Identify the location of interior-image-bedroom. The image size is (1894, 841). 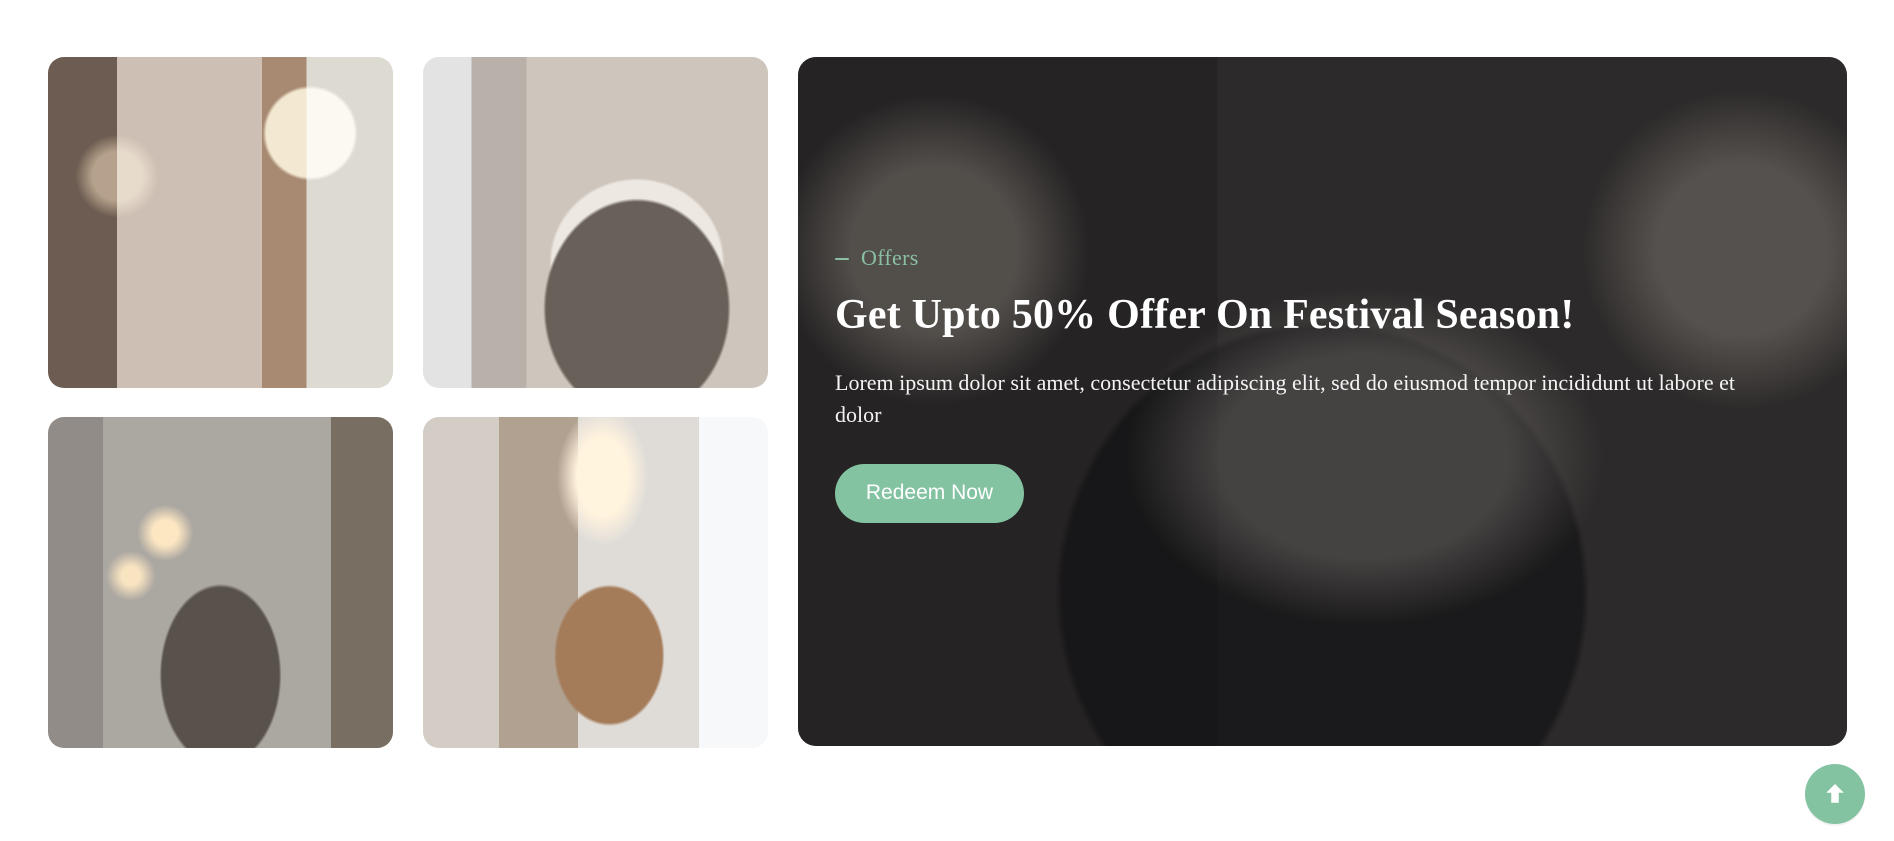
(595, 222).